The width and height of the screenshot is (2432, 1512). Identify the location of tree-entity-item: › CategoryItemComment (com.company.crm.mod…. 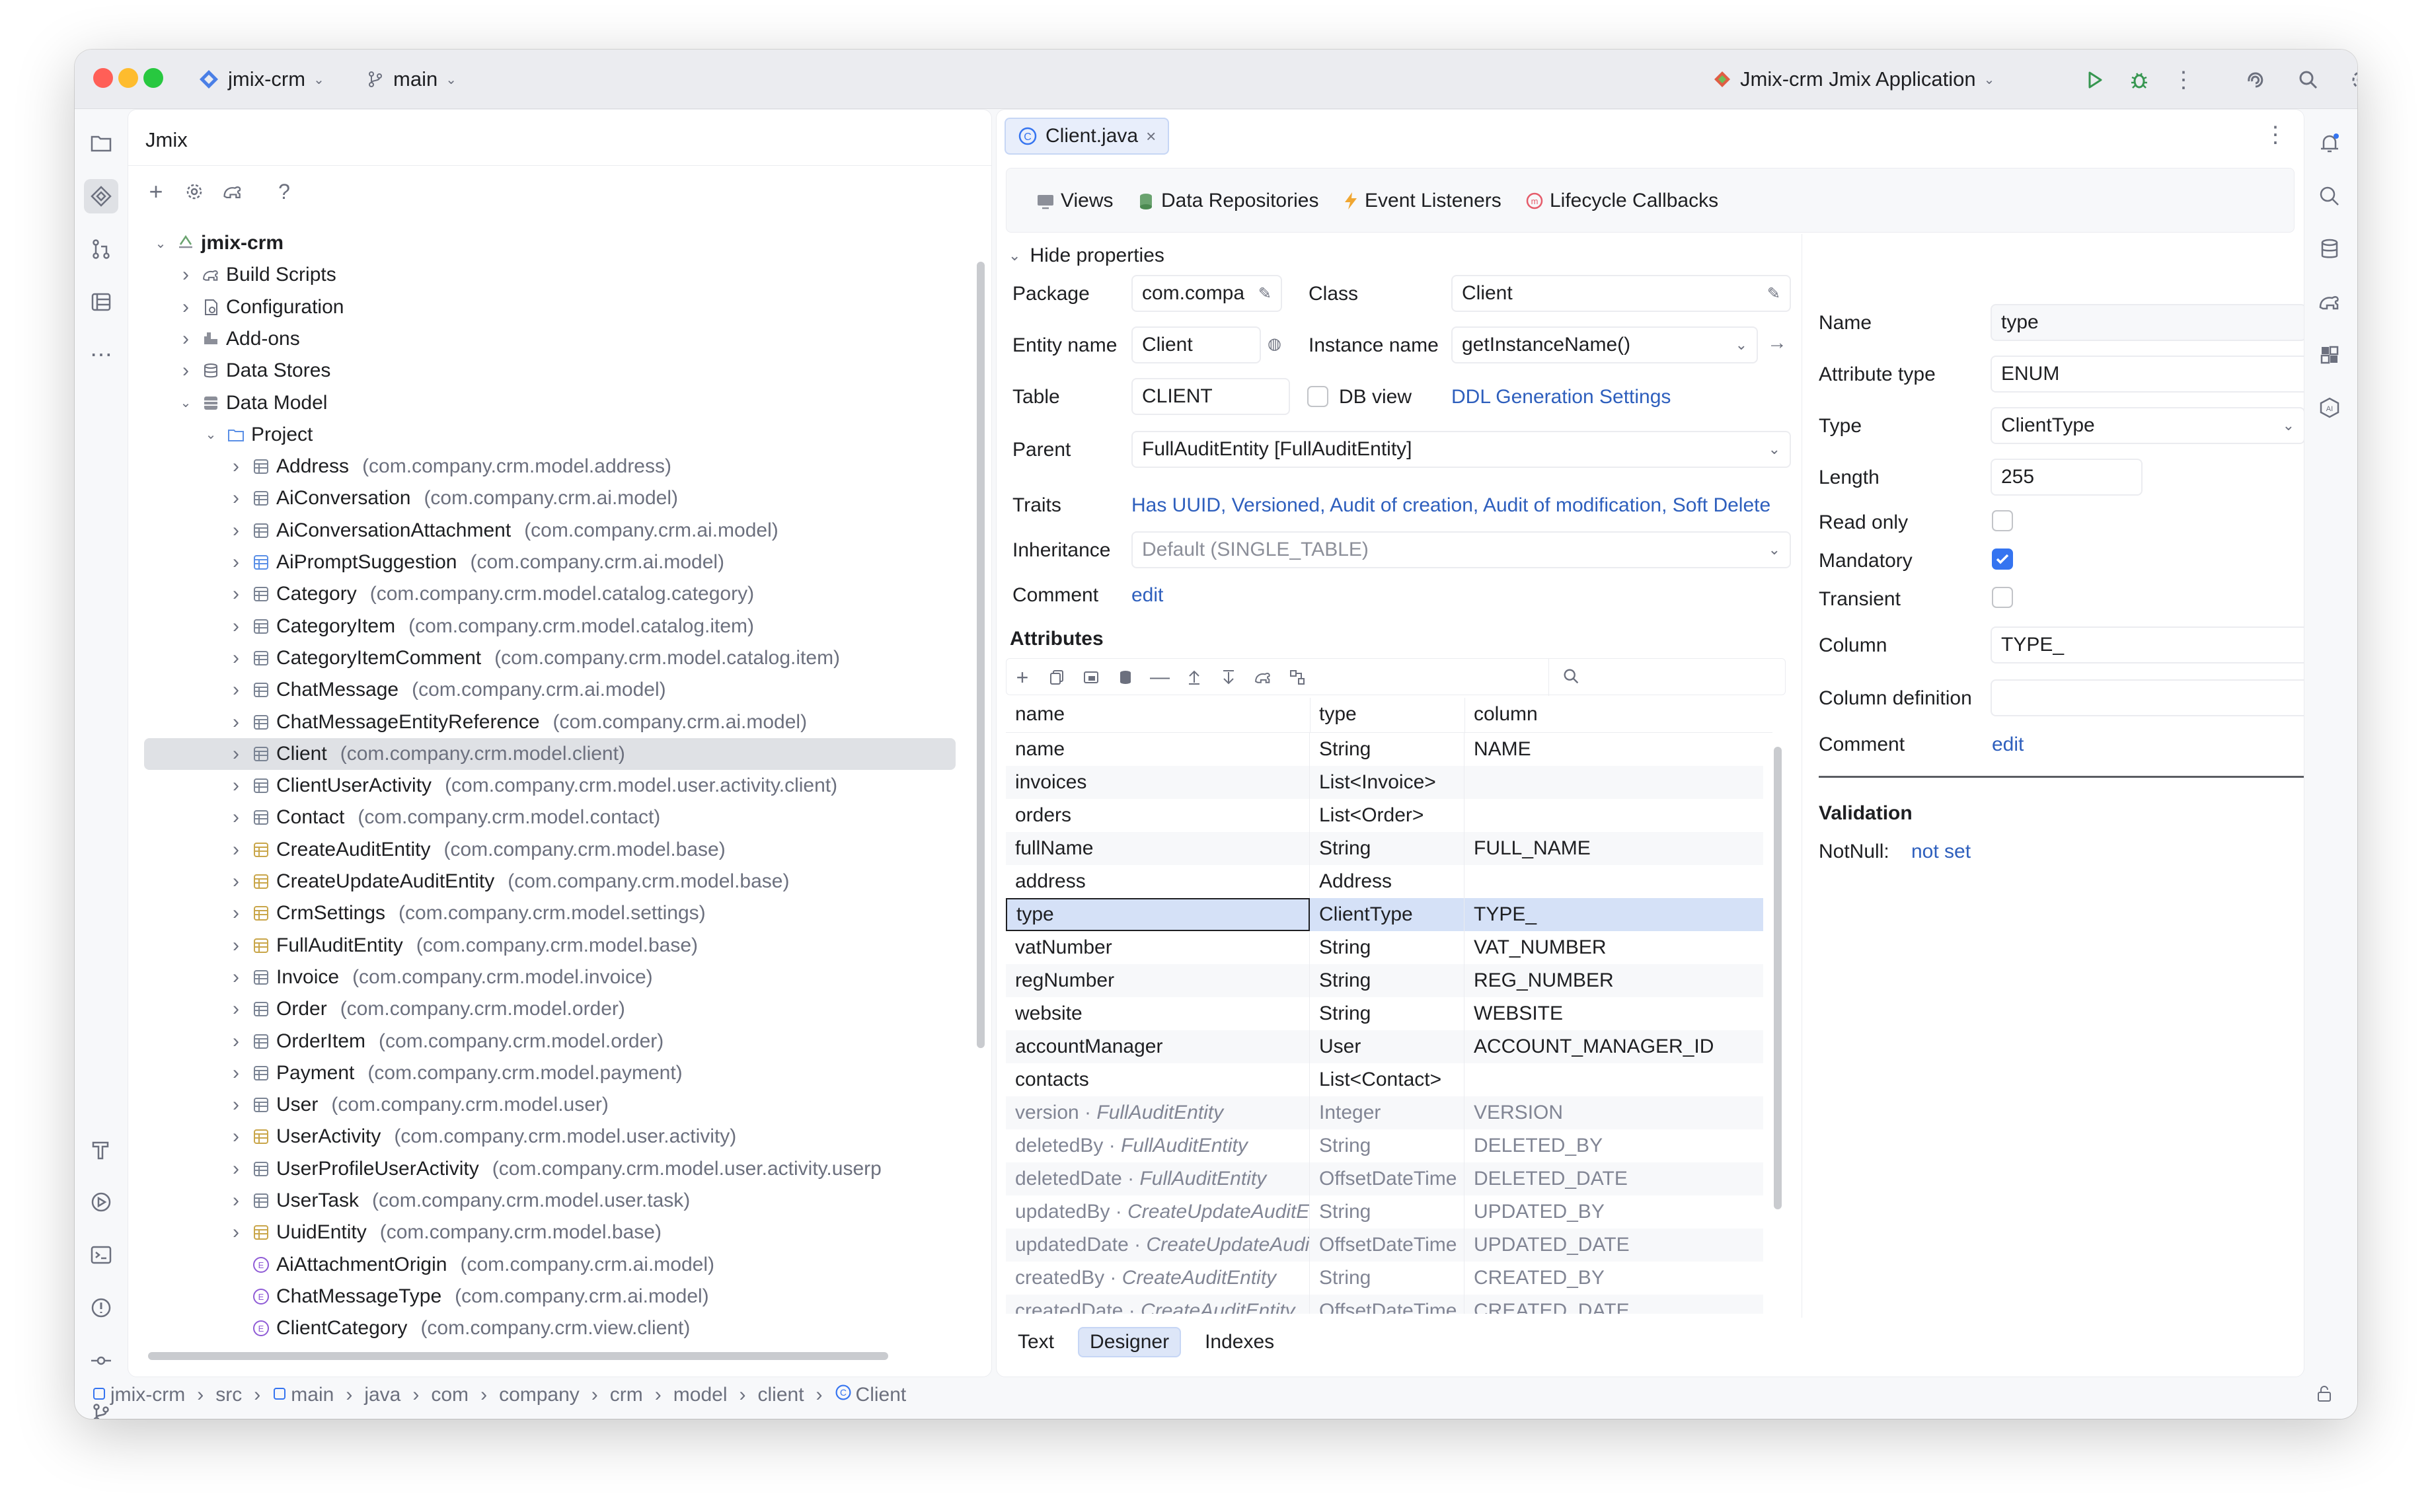
(549, 658).